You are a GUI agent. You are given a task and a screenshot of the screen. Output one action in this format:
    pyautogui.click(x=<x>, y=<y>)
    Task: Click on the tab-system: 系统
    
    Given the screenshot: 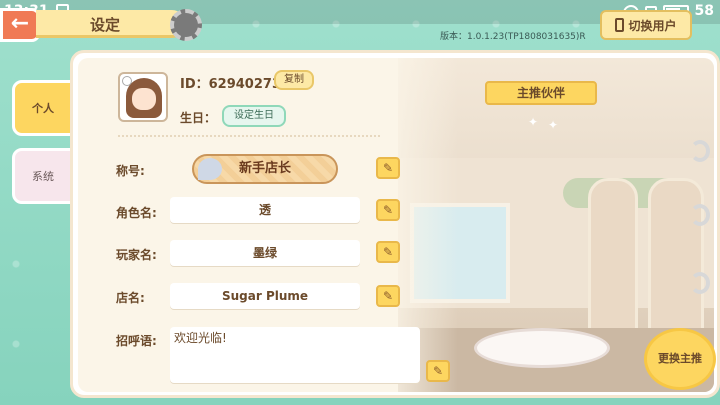 What is the action you would take?
    pyautogui.click(x=43, y=176)
    